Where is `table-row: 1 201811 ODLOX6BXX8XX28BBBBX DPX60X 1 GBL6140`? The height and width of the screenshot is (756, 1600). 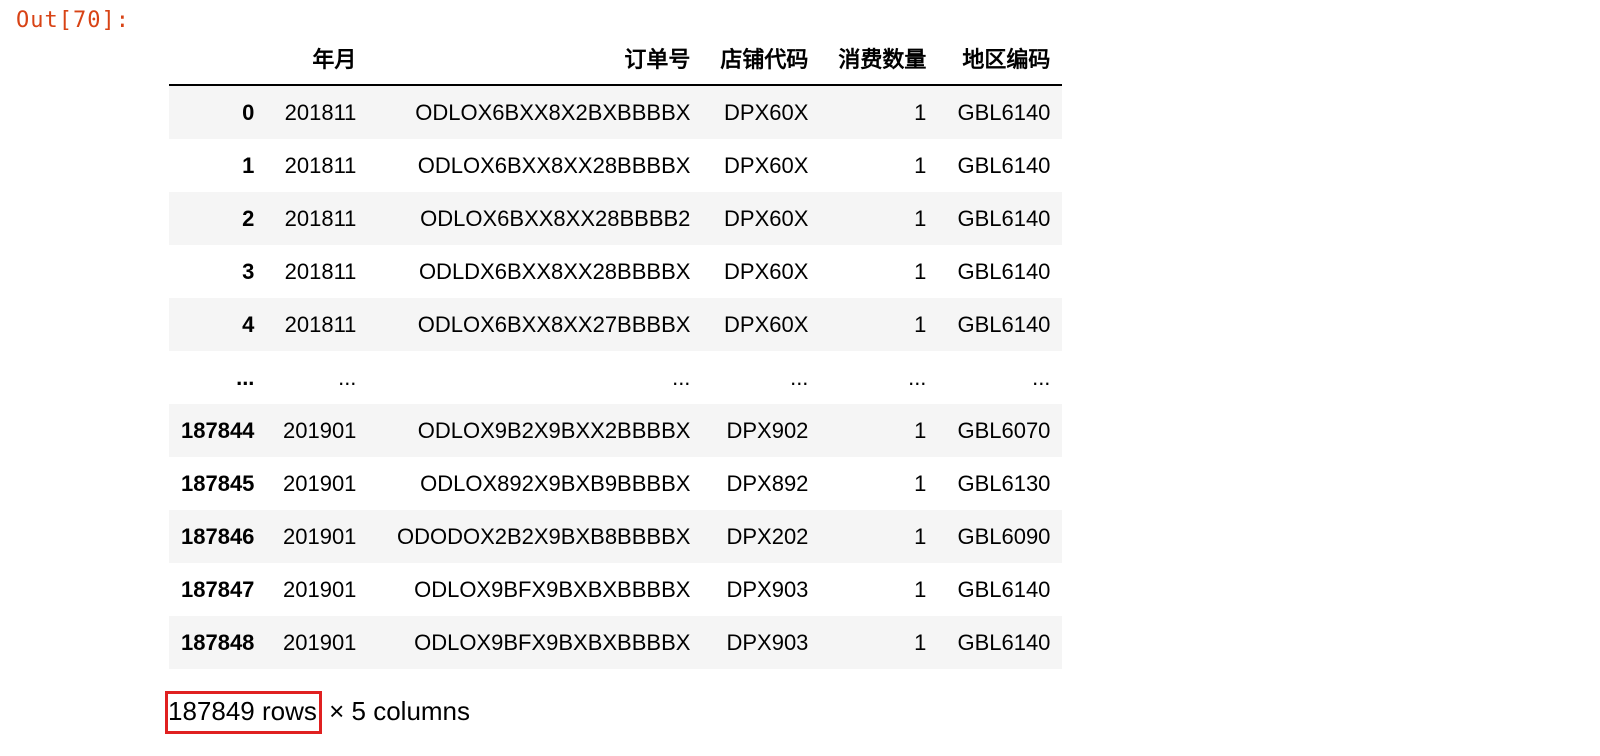
table-row: 1 201811 ODLOX6BXX8XX28BBBBX DPX60X 1 GBL6140 is located at coordinates (616, 165).